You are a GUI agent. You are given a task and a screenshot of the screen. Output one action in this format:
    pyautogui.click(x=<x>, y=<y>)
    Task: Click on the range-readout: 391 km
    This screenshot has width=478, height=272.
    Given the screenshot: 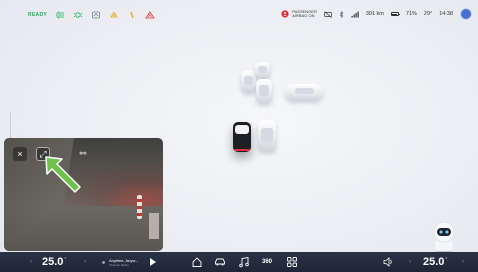 What is the action you would take?
    pyautogui.click(x=374, y=14)
    